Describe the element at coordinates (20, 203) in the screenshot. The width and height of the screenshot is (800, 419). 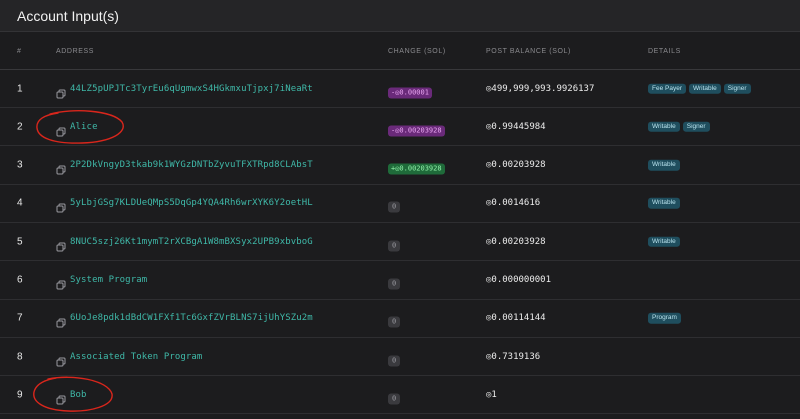
I see `row-index: 4` at that location.